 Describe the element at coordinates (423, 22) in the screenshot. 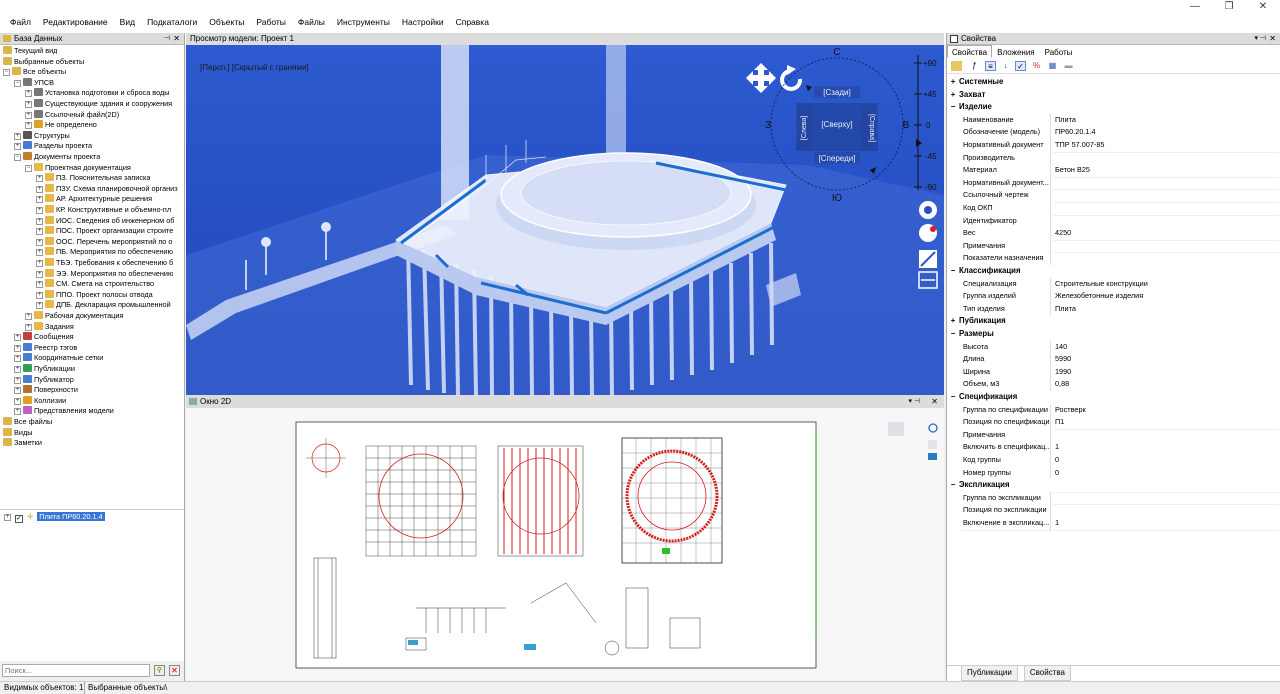

I see `menu-item: Настройки` at that location.